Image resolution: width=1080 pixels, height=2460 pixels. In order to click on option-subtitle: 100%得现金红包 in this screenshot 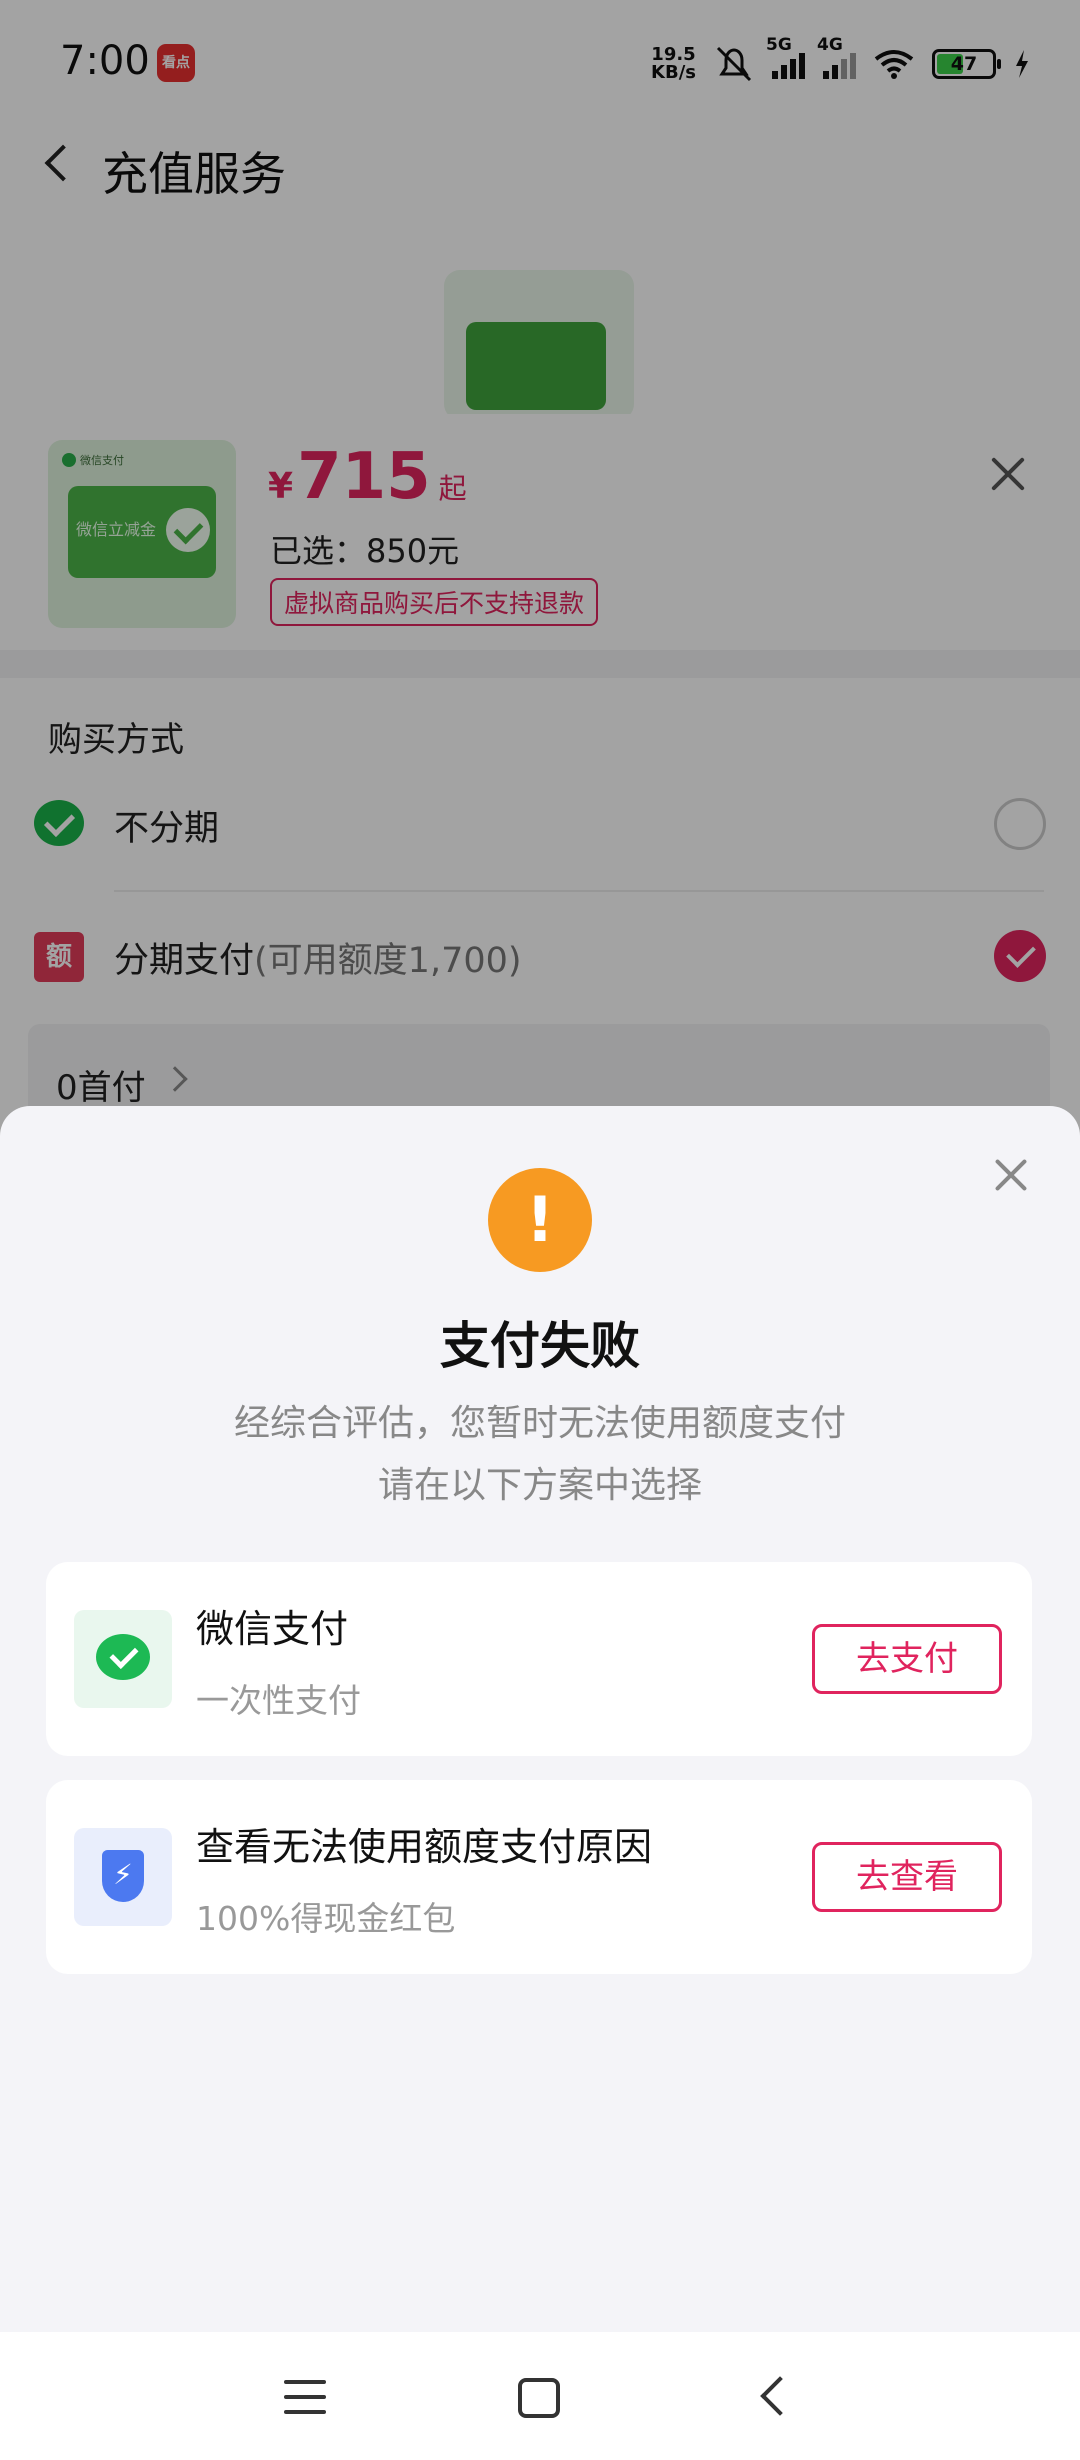, I will do `click(326, 1918)`.